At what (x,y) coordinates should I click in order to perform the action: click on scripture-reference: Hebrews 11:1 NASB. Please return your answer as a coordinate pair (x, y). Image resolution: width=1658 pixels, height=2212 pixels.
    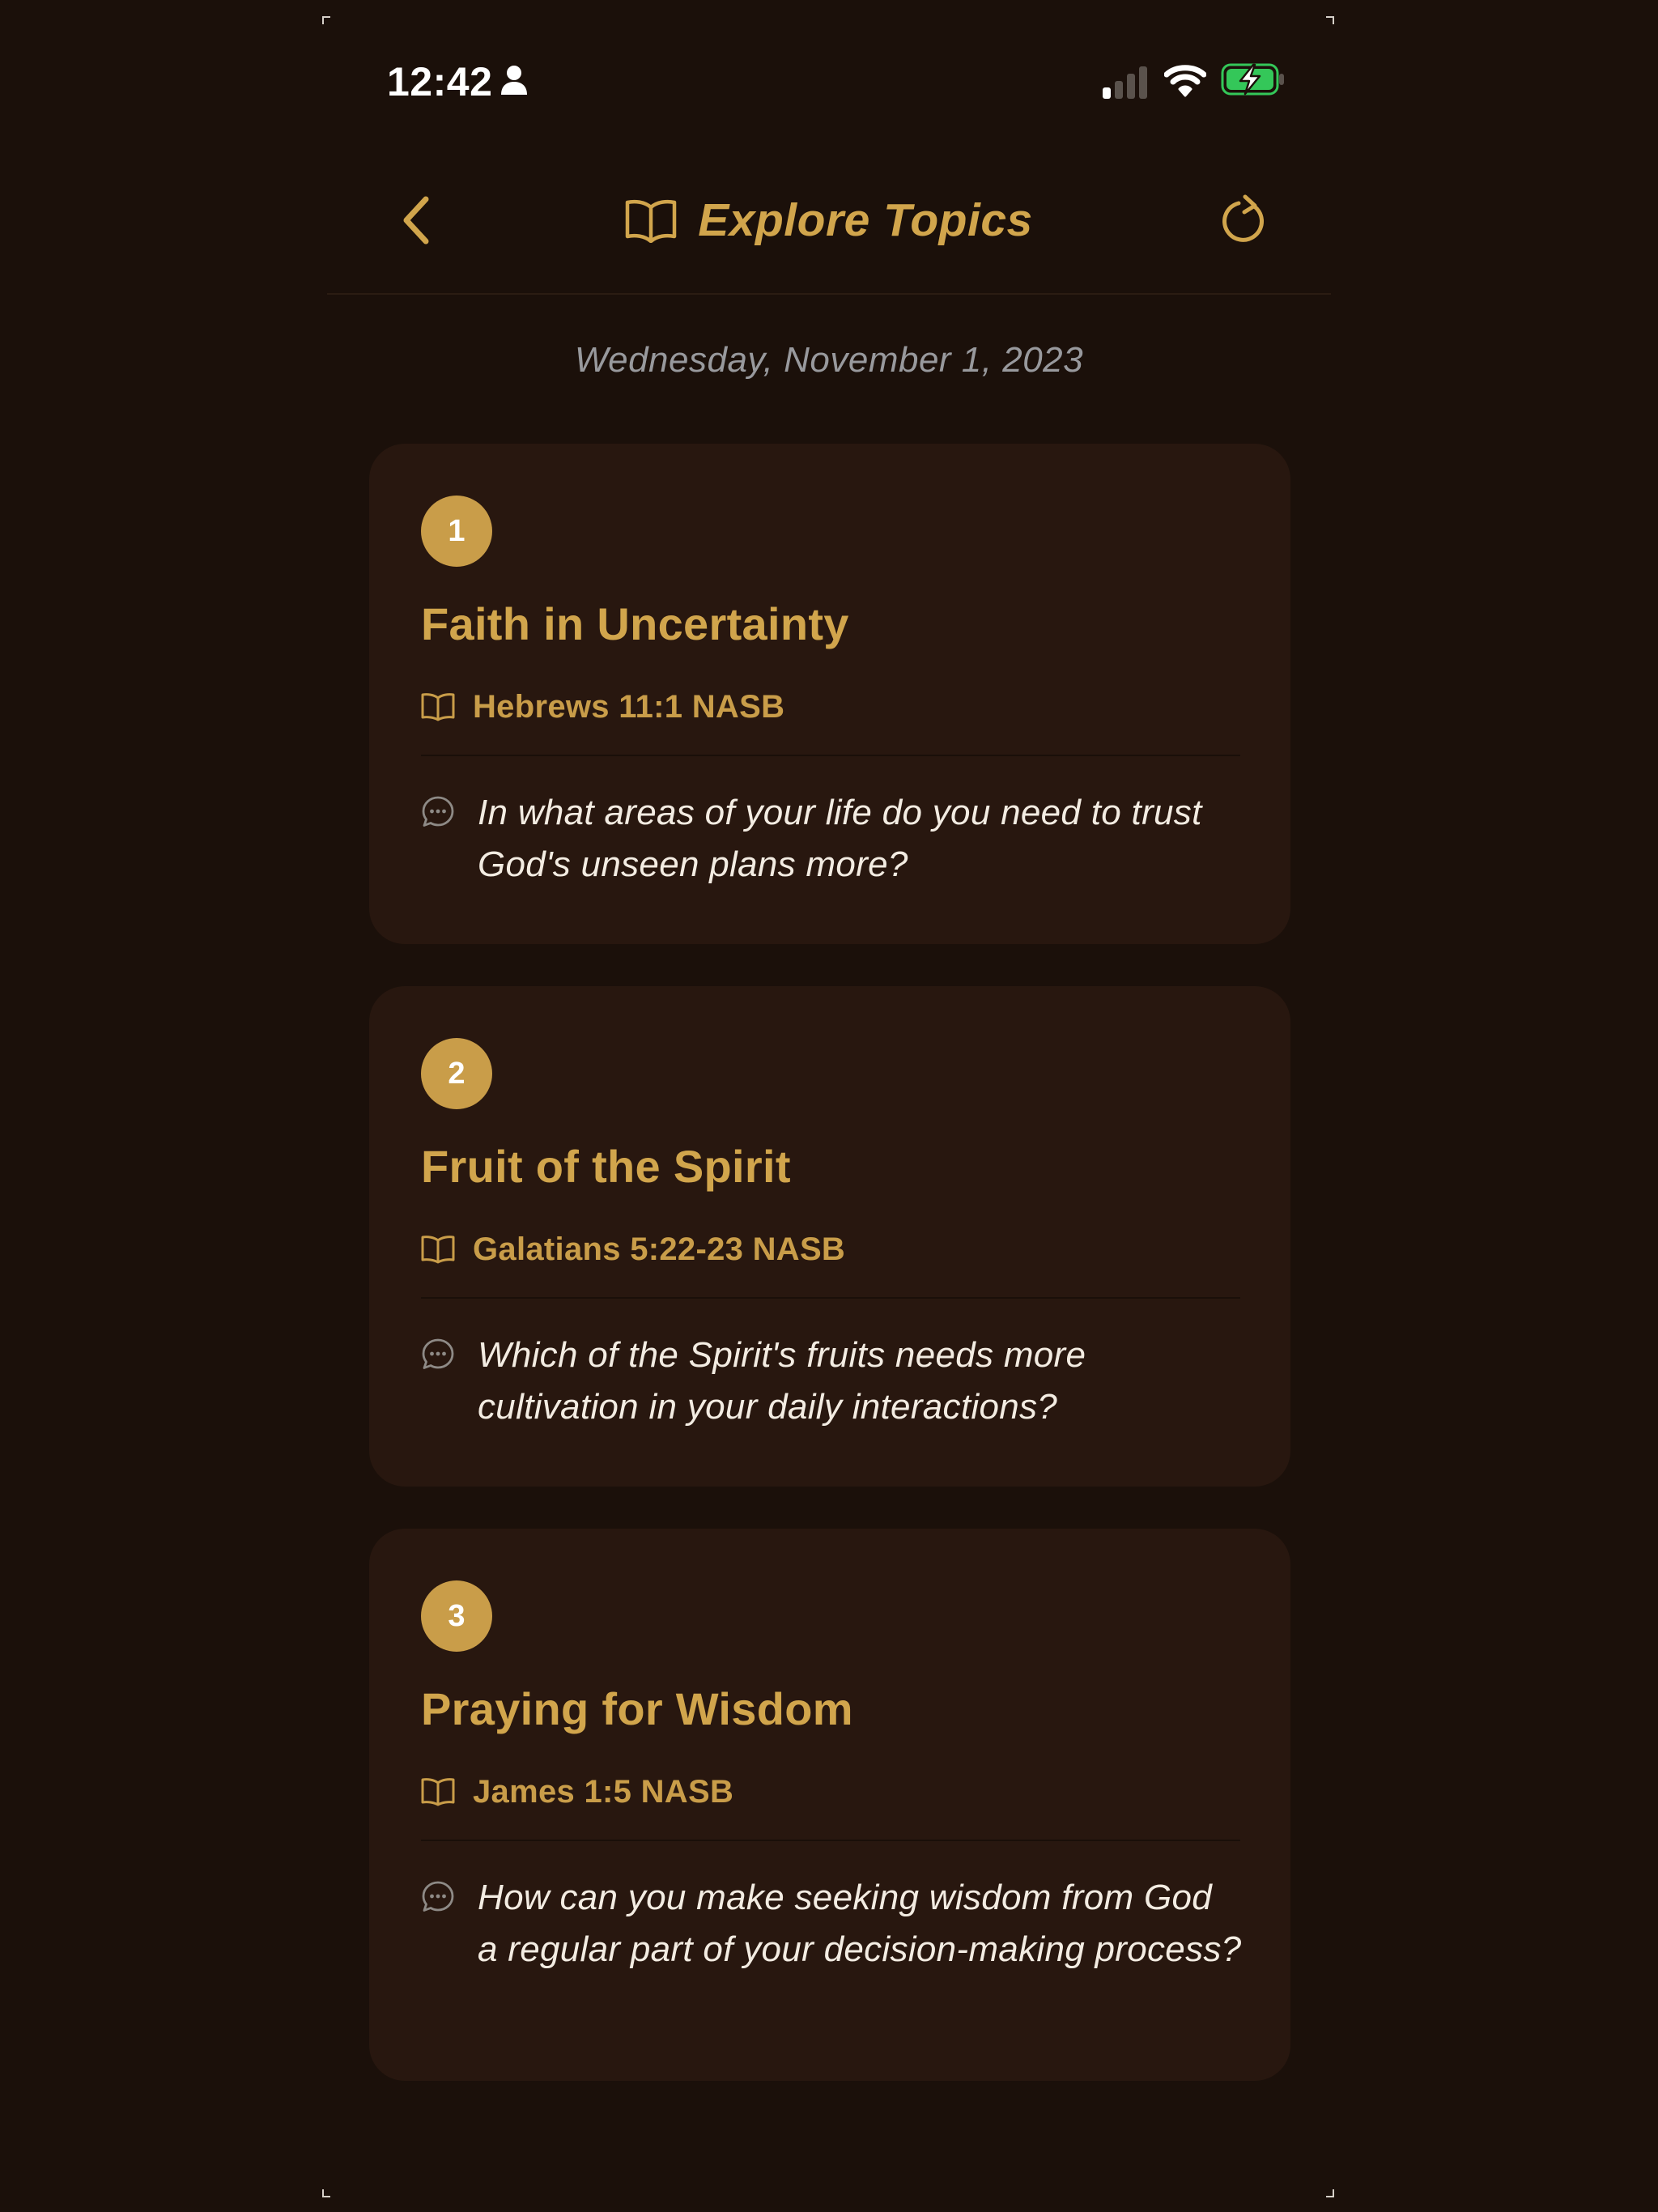
    Looking at the image, I should click on (602, 707).